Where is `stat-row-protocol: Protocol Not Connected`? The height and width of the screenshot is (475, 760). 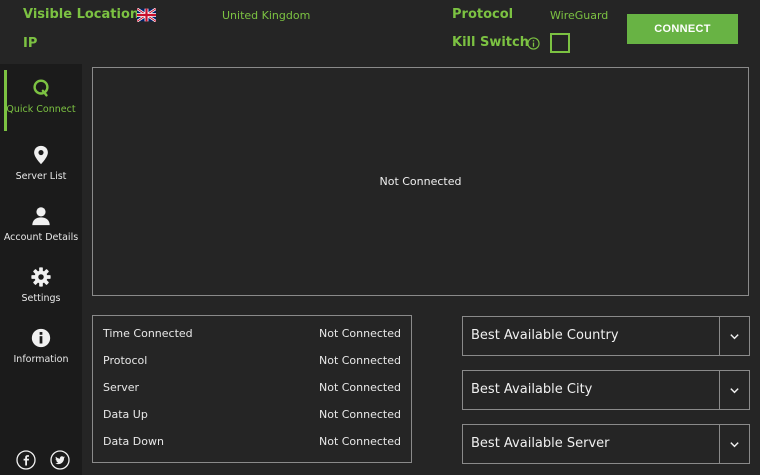 stat-row-protocol: Protocol Not Connected is located at coordinates (252, 362).